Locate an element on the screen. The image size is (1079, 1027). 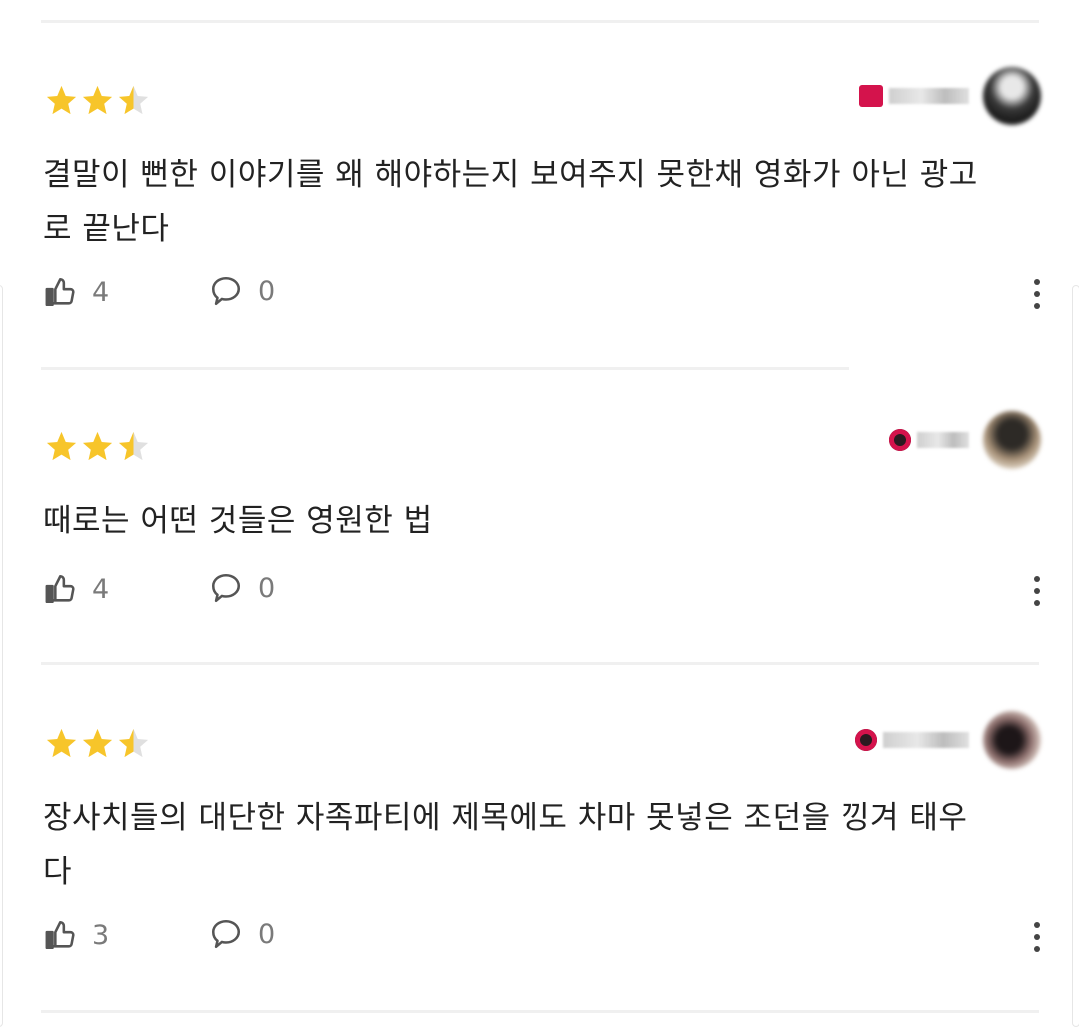
right-edge is located at coordinates (1075, 656).